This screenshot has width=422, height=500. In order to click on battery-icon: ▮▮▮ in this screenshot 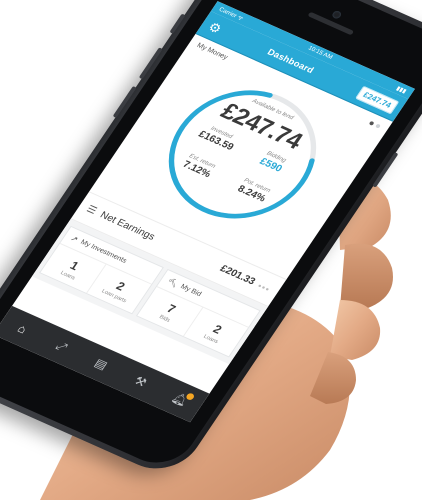, I will do `click(401, 90)`.